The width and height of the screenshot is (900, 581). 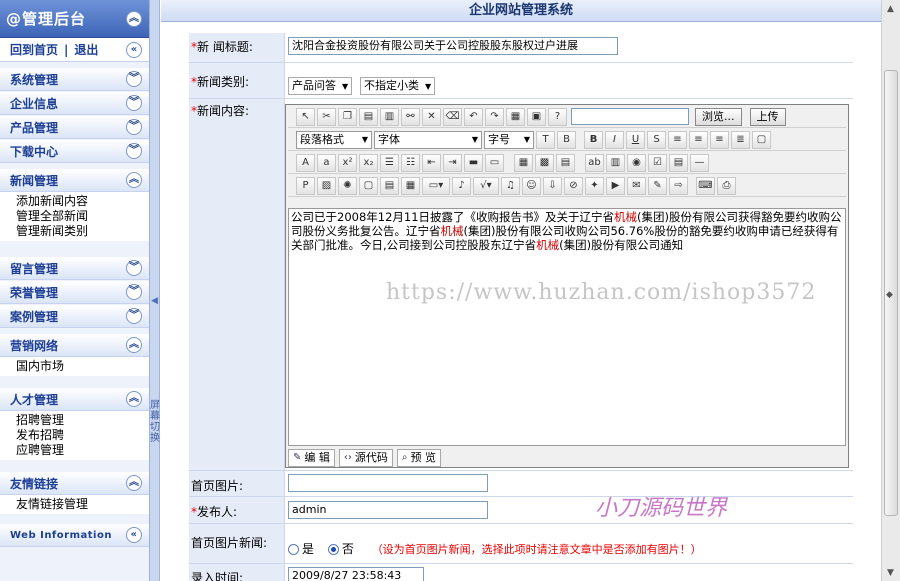 What do you see at coordinates (699, 162) in the screenshot?
I see `horizontal-rule-icon: —` at bounding box center [699, 162].